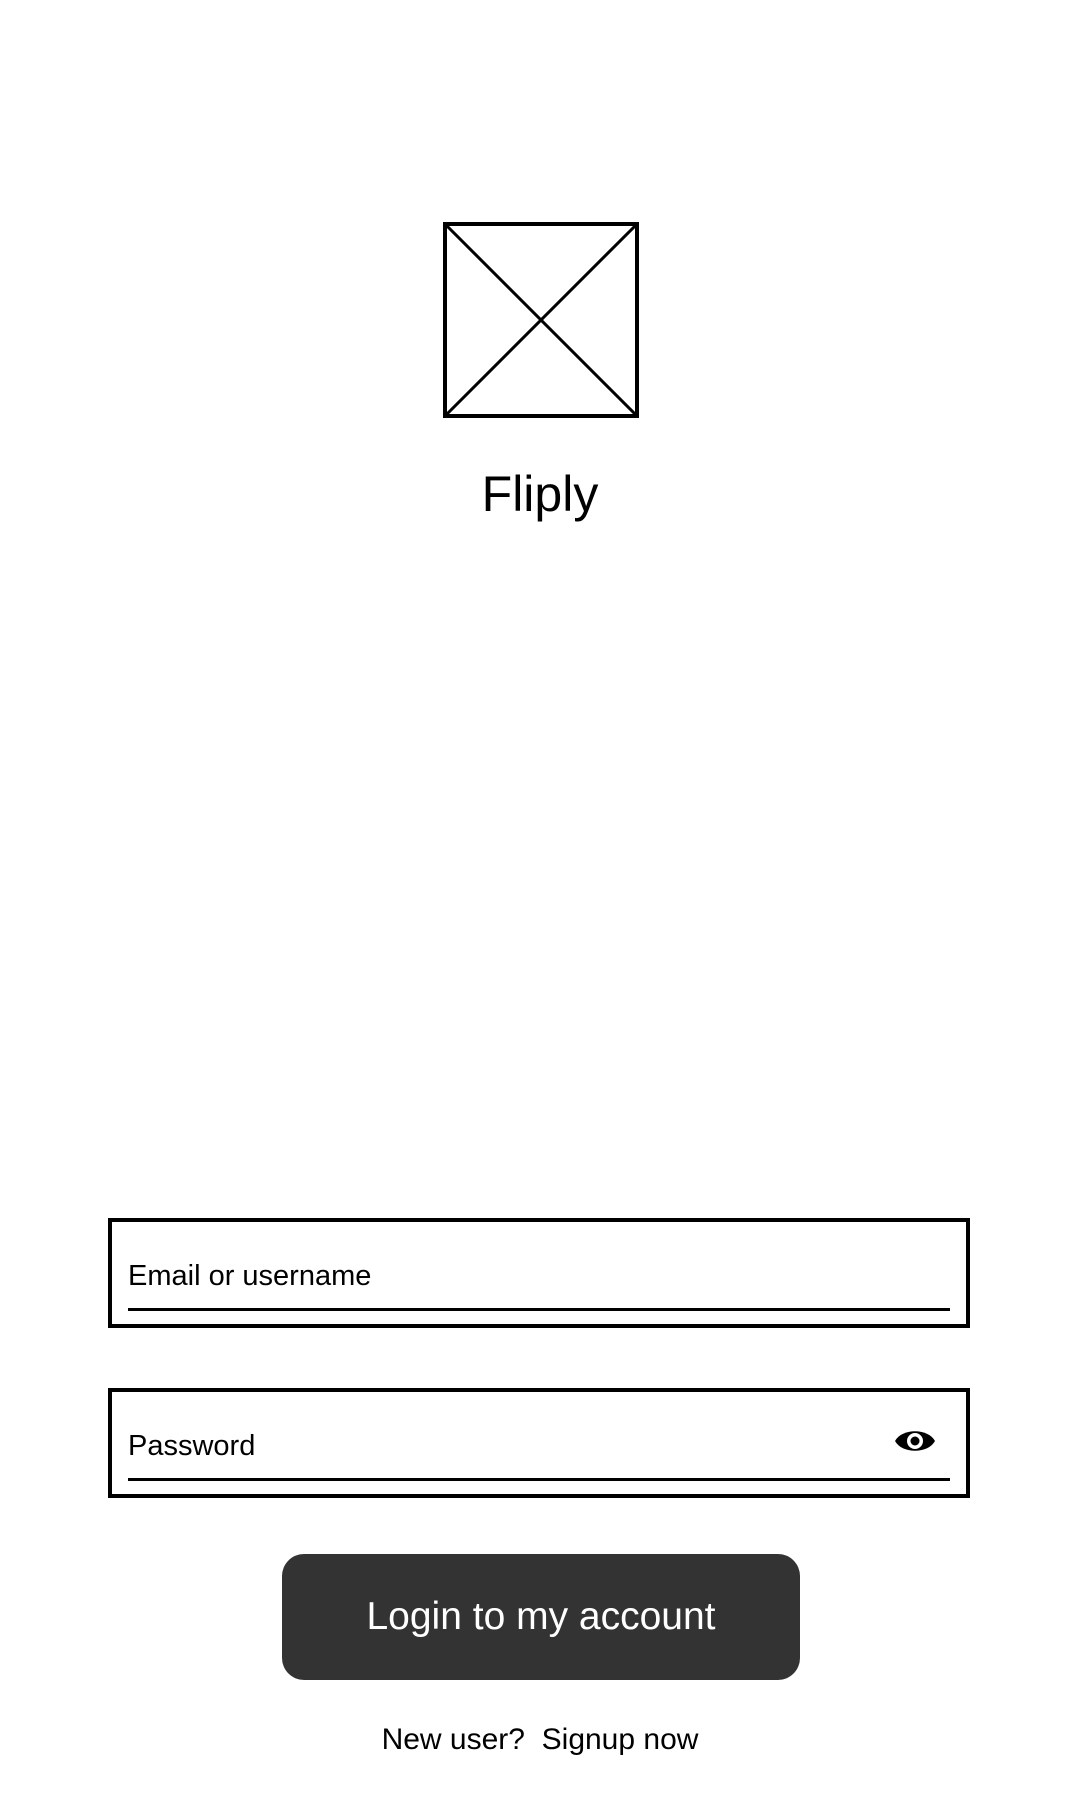 The width and height of the screenshot is (1080, 1800). What do you see at coordinates (541, 320) in the screenshot?
I see `app-logo-image-placeholder-icon` at bounding box center [541, 320].